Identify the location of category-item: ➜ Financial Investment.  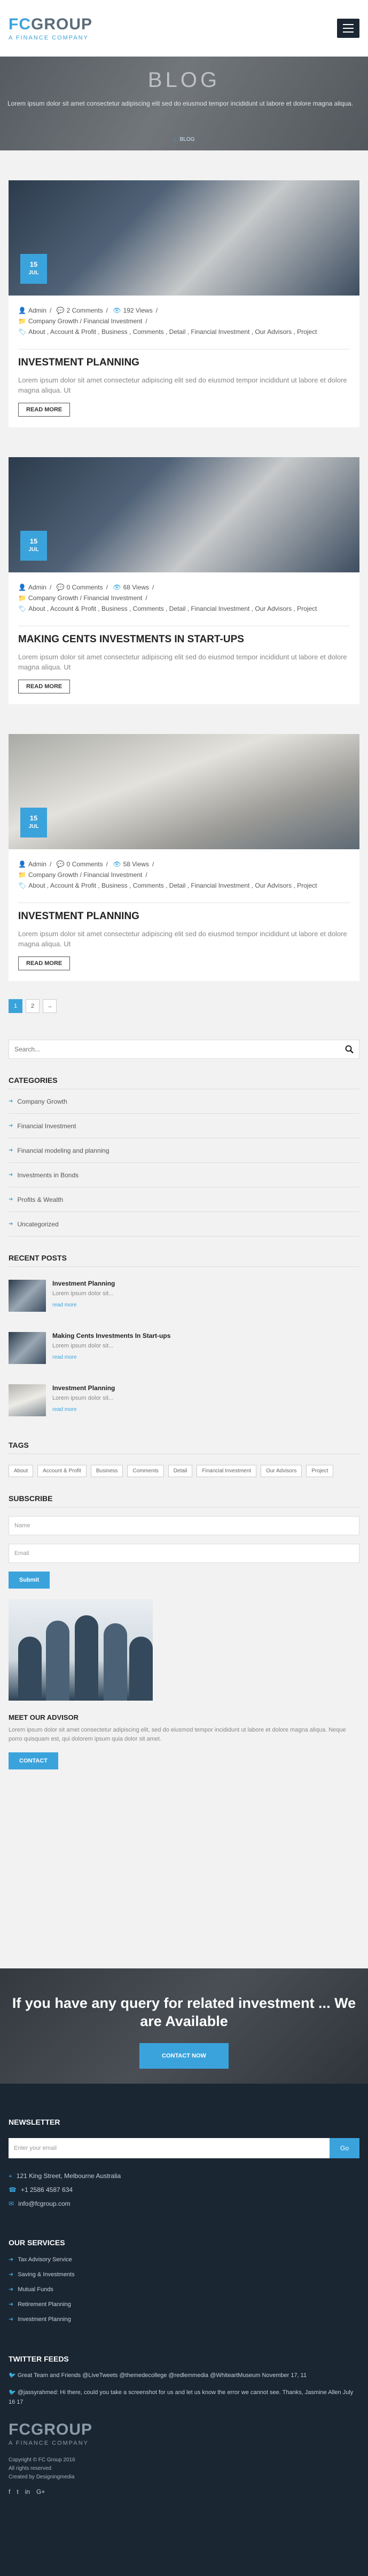
(184, 1126).